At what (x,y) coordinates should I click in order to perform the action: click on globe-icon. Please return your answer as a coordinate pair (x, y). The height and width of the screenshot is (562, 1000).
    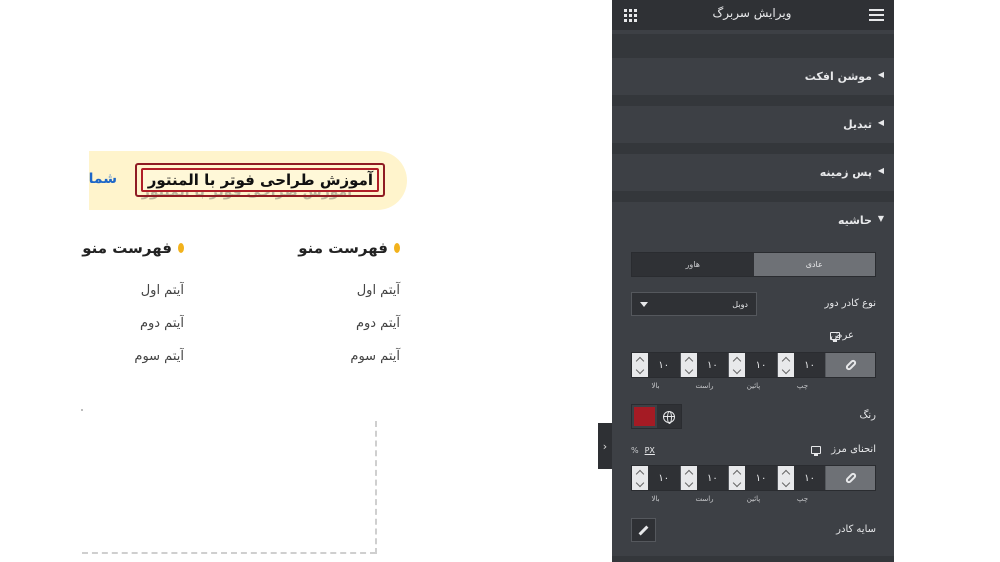
    Looking at the image, I should click on (669, 417).